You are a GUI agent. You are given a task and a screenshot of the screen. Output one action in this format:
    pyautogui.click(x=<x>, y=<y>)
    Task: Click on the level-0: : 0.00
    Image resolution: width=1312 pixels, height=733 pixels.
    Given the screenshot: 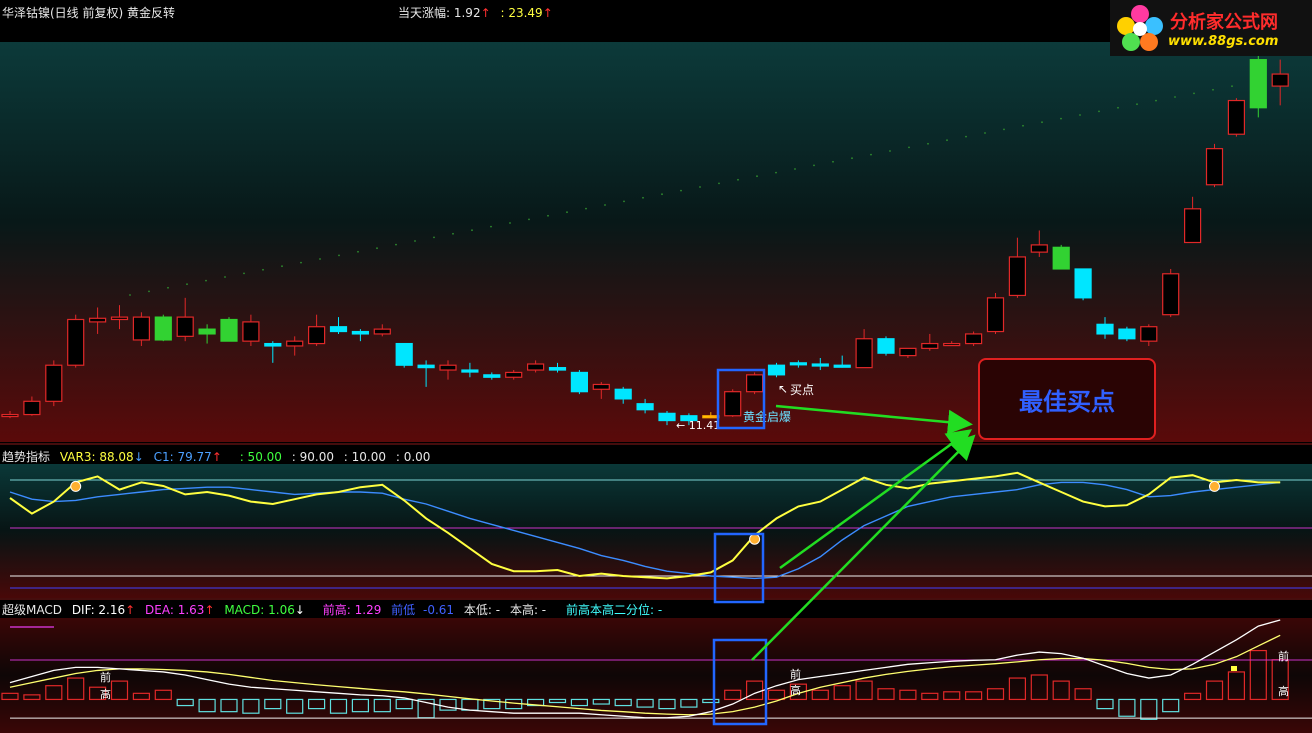 What is the action you would take?
    pyautogui.click(x=413, y=457)
    